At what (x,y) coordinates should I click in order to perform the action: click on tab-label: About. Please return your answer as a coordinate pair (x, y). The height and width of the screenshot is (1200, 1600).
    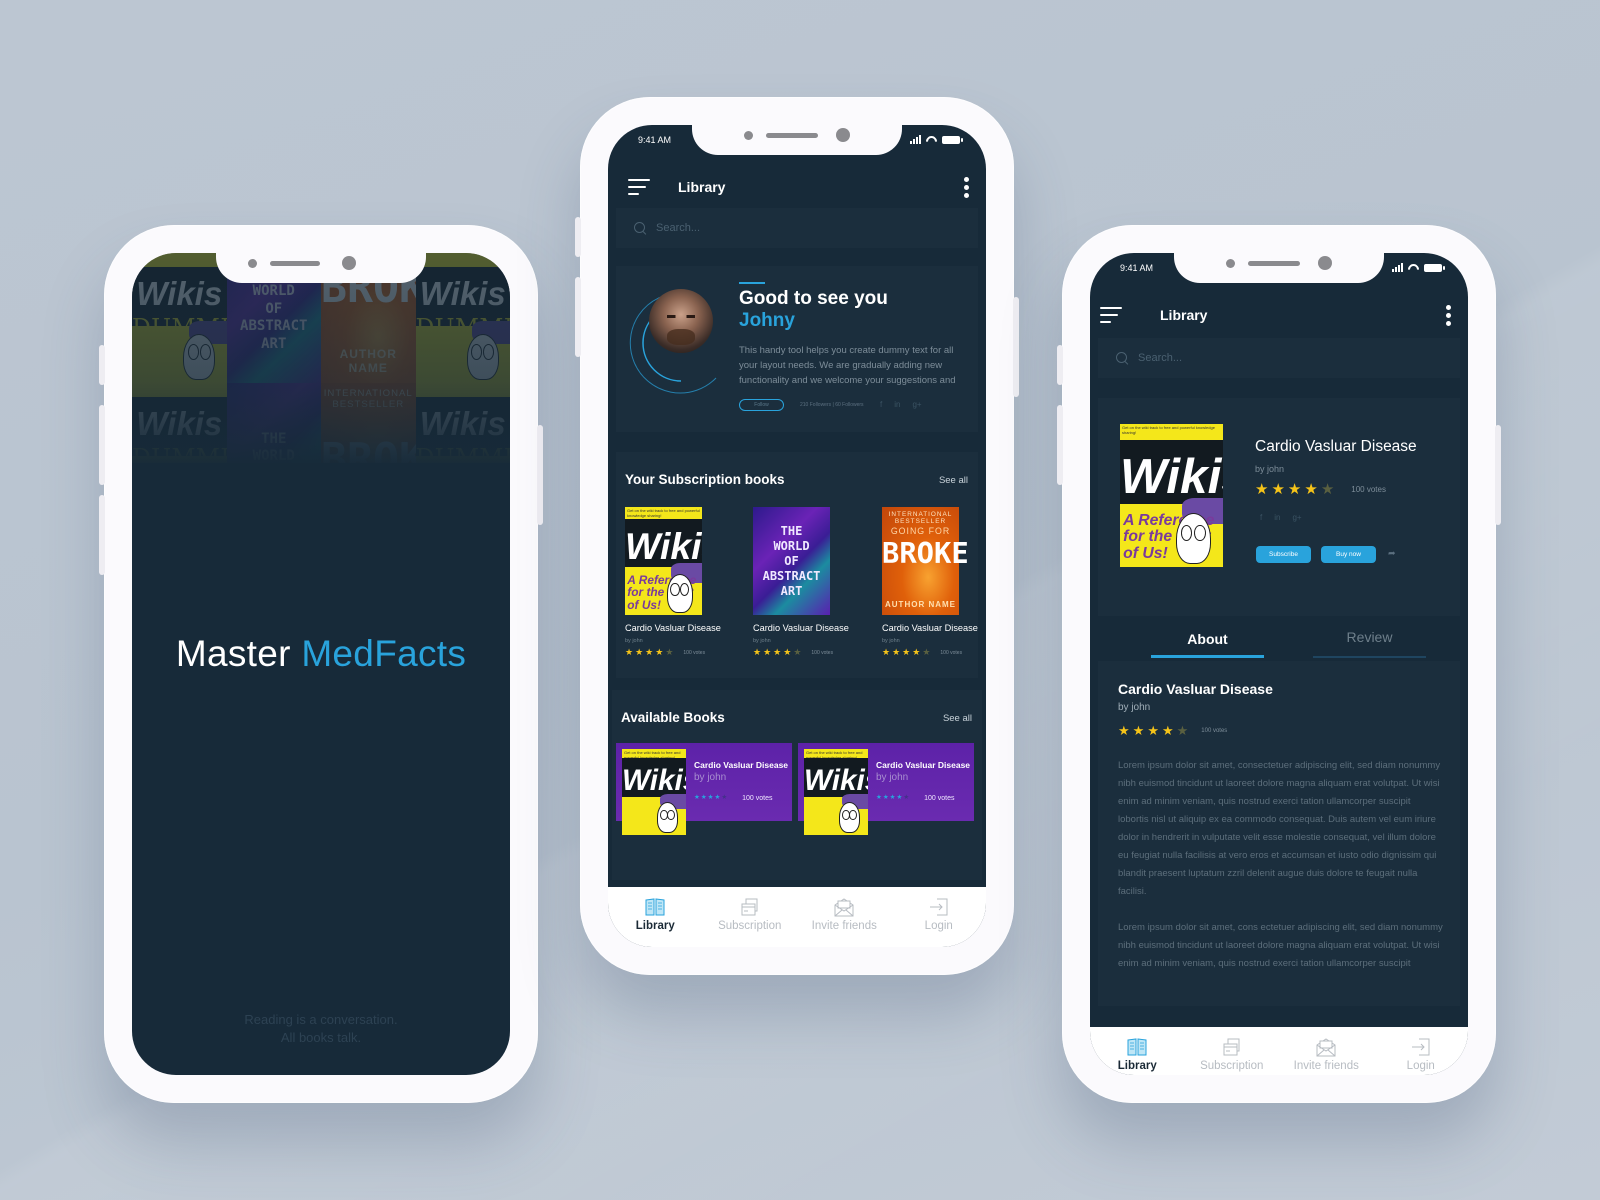
    Looking at the image, I should click on (1207, 639).